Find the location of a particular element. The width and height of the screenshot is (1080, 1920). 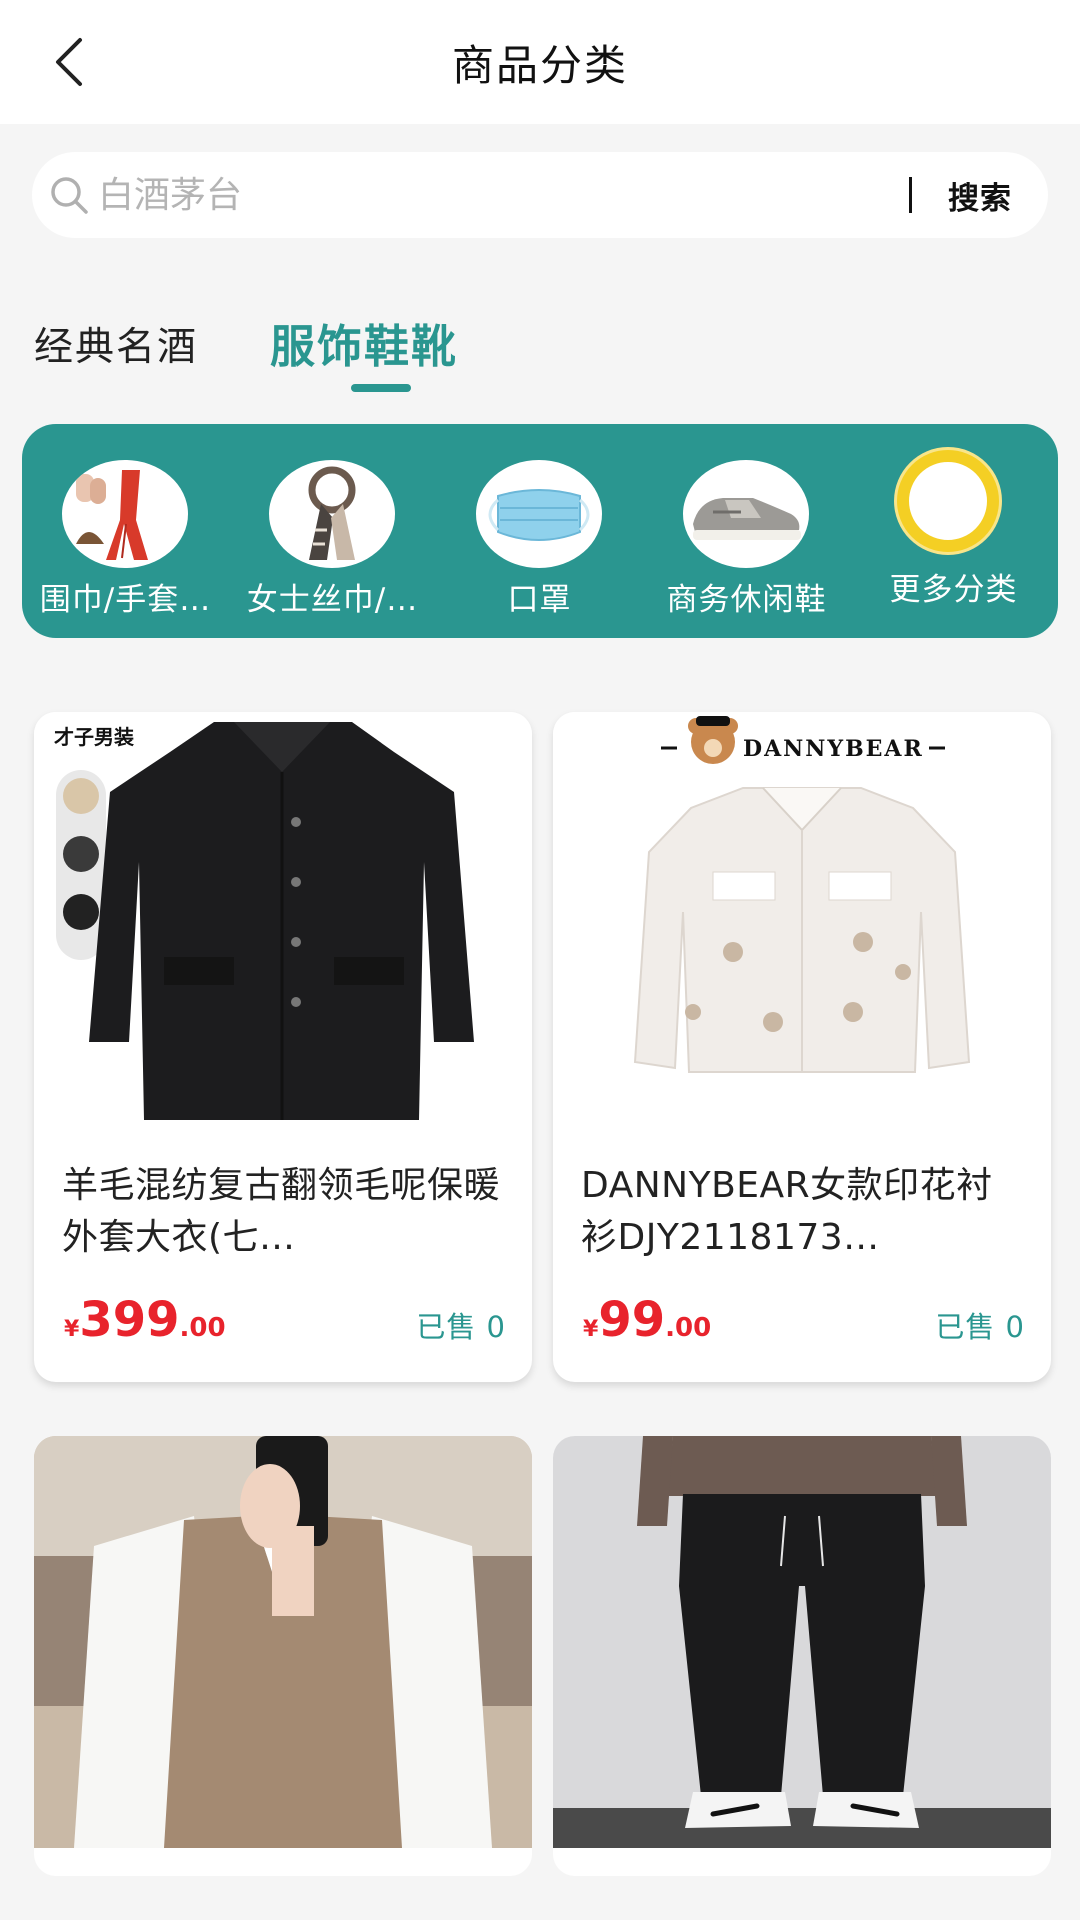

silk-scarf-image is located at coordinates (332, 514).